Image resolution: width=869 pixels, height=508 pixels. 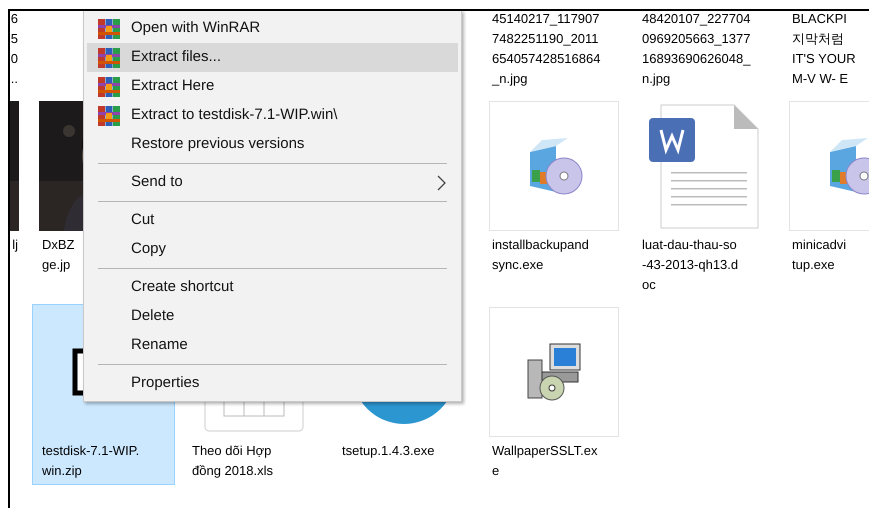 What do you see at coordinates (91, 461) in the screenshot?
I see `file-name: testdisk-7.1-WIP. win.zip` at bounding box center [91, 461].